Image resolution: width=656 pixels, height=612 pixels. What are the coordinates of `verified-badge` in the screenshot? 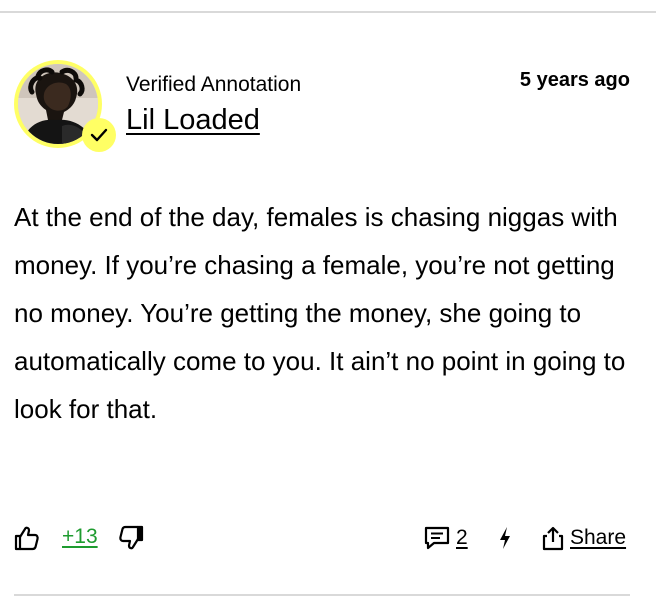 It's located at (99, 135).